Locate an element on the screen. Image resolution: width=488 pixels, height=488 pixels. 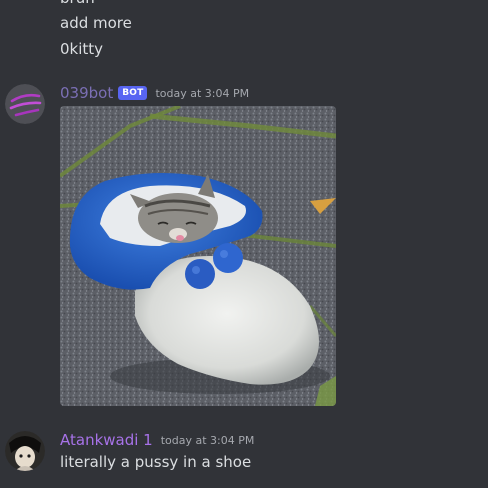
message-text: add more is located at coordinates (96, 23).